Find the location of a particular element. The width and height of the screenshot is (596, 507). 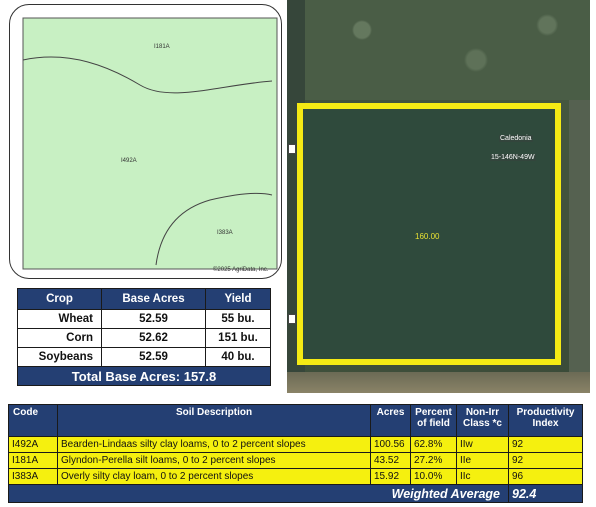

yield: 40 bu. is located at coordinates (238, 357).